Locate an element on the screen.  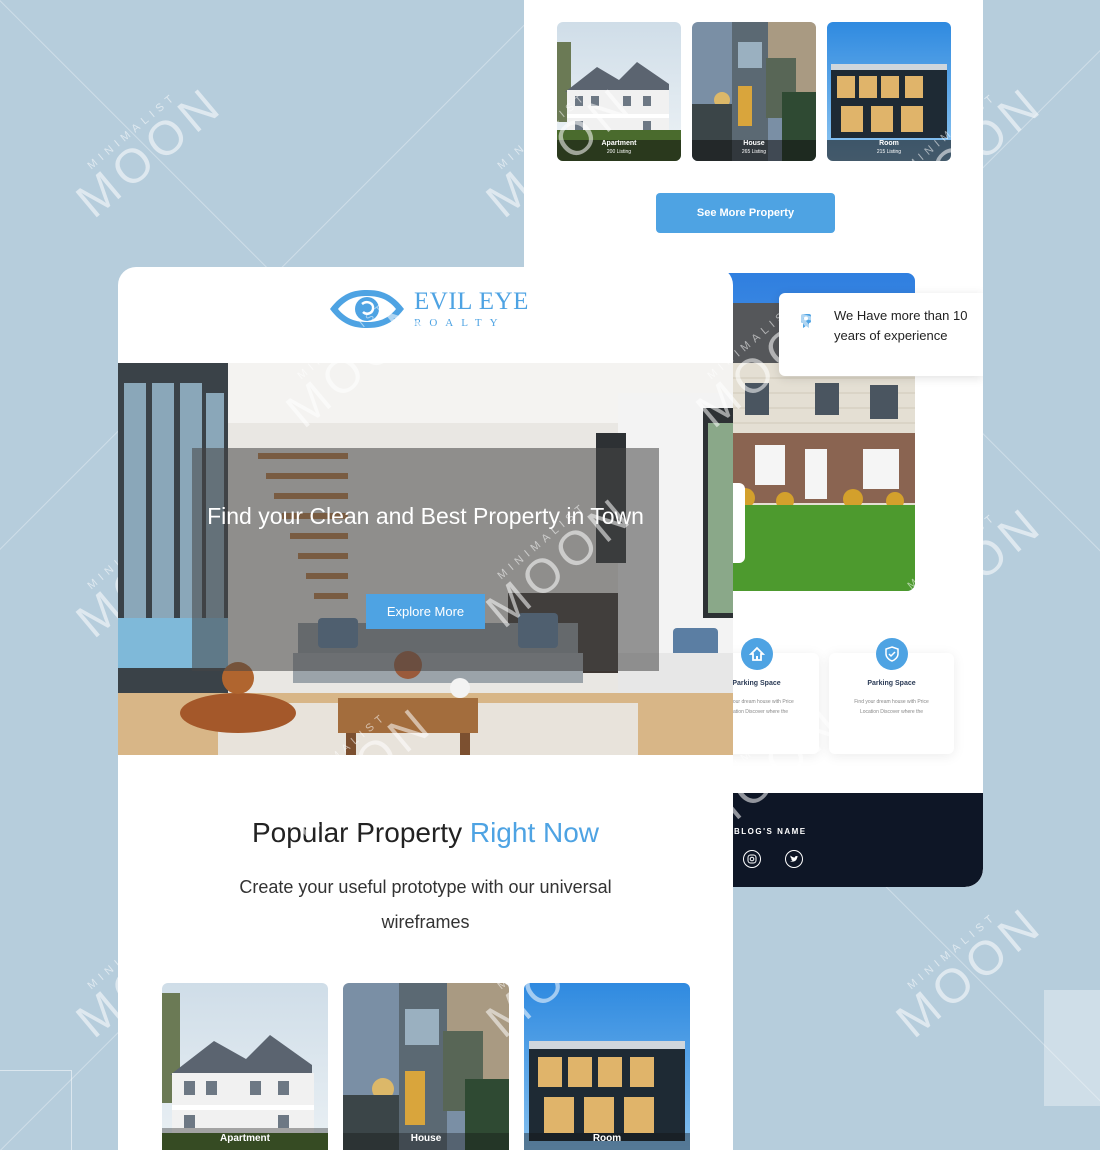
logo-title: EVIL EYE is located at coordinates (471, 301).